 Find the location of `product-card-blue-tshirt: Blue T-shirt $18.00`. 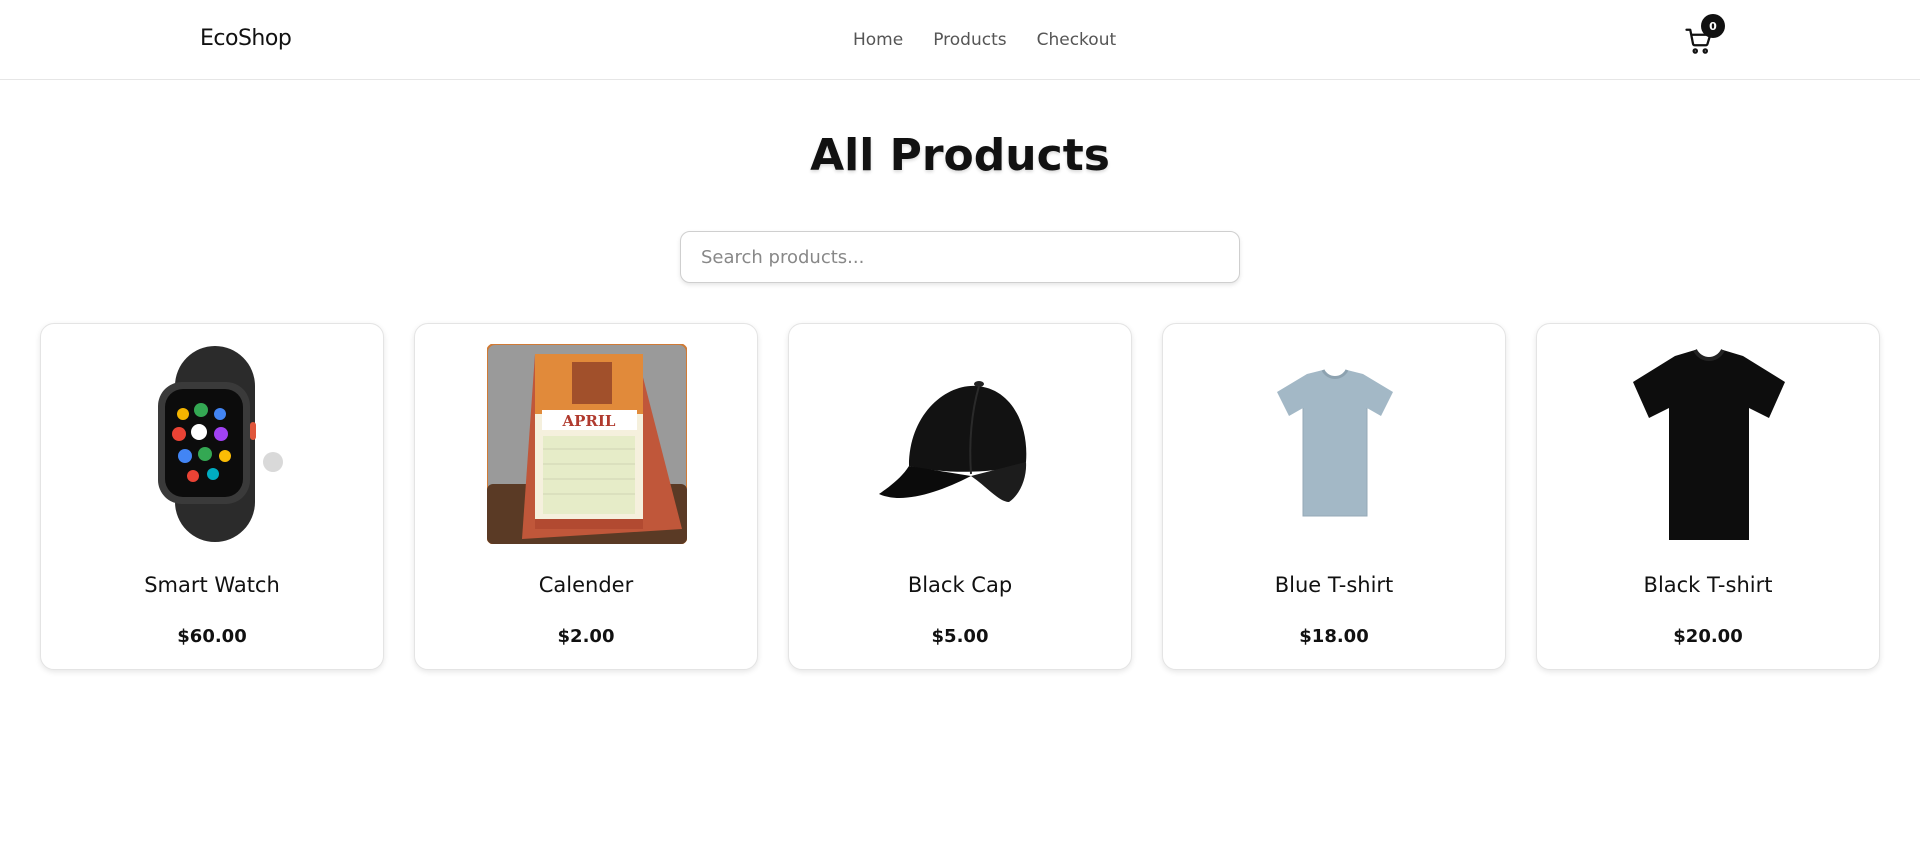

product-card-blue-tshirt: Blue T-shirt $18.00 is located at coordinates (1334, 496).